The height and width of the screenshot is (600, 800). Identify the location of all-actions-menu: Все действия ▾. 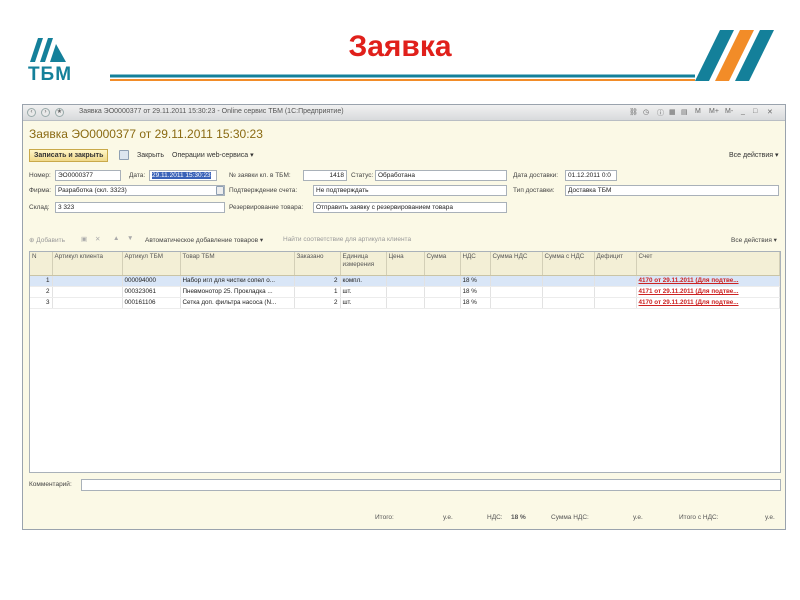
(753, 156).